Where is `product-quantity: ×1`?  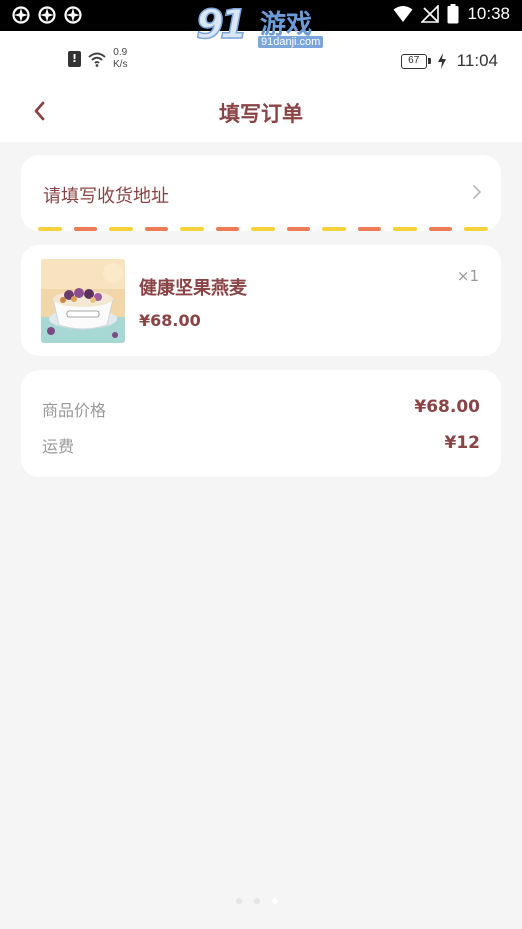
product-quantity: ×1 is located at coordinates (467, 276).